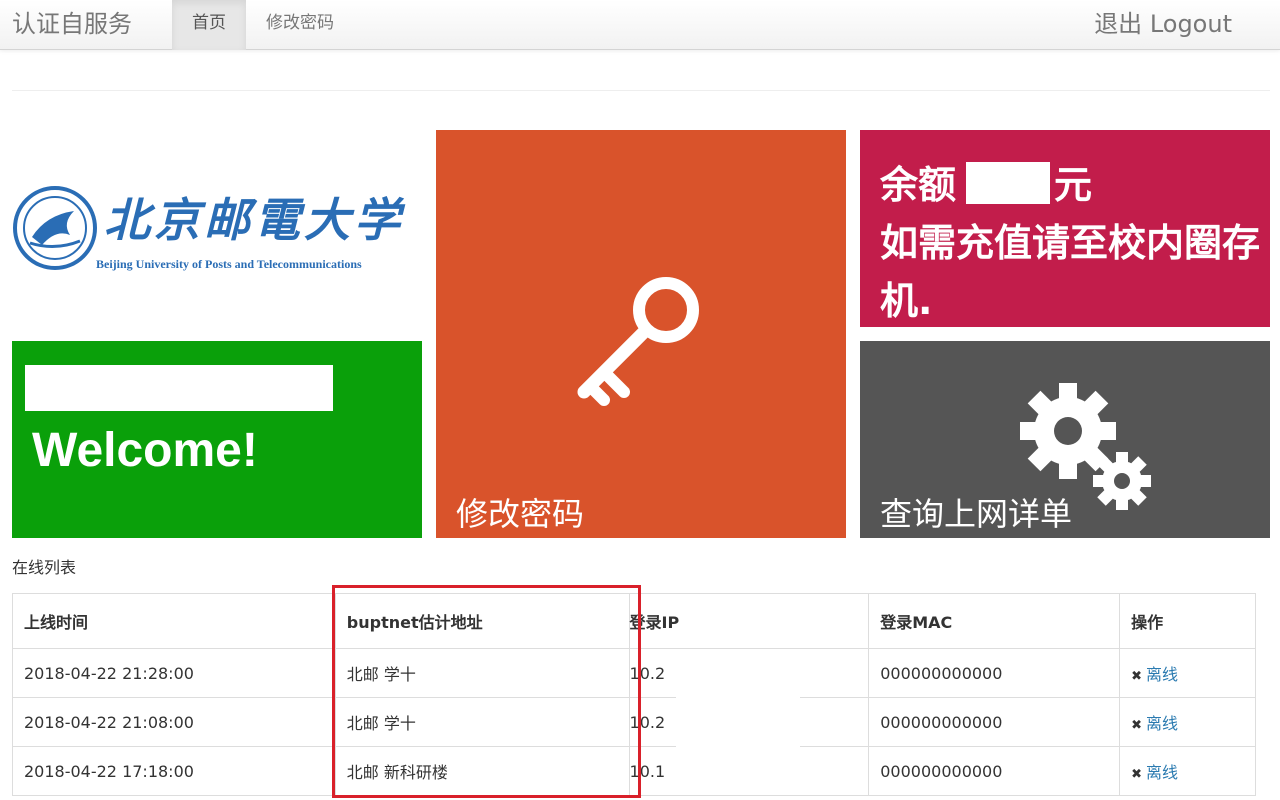 The height and width of the screenshot is (800, 1280). I want to click on welcome-tile: Welcome!, so click(217, 439).